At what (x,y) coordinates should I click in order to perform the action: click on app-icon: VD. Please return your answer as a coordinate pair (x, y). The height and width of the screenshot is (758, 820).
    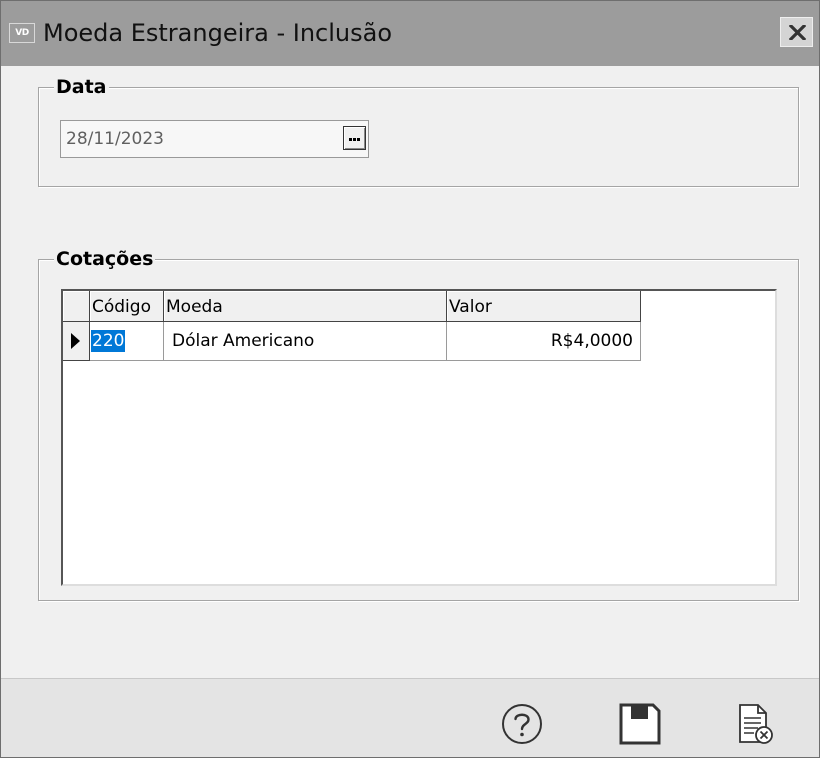
    Looking at the image, I should click on (22, 33).